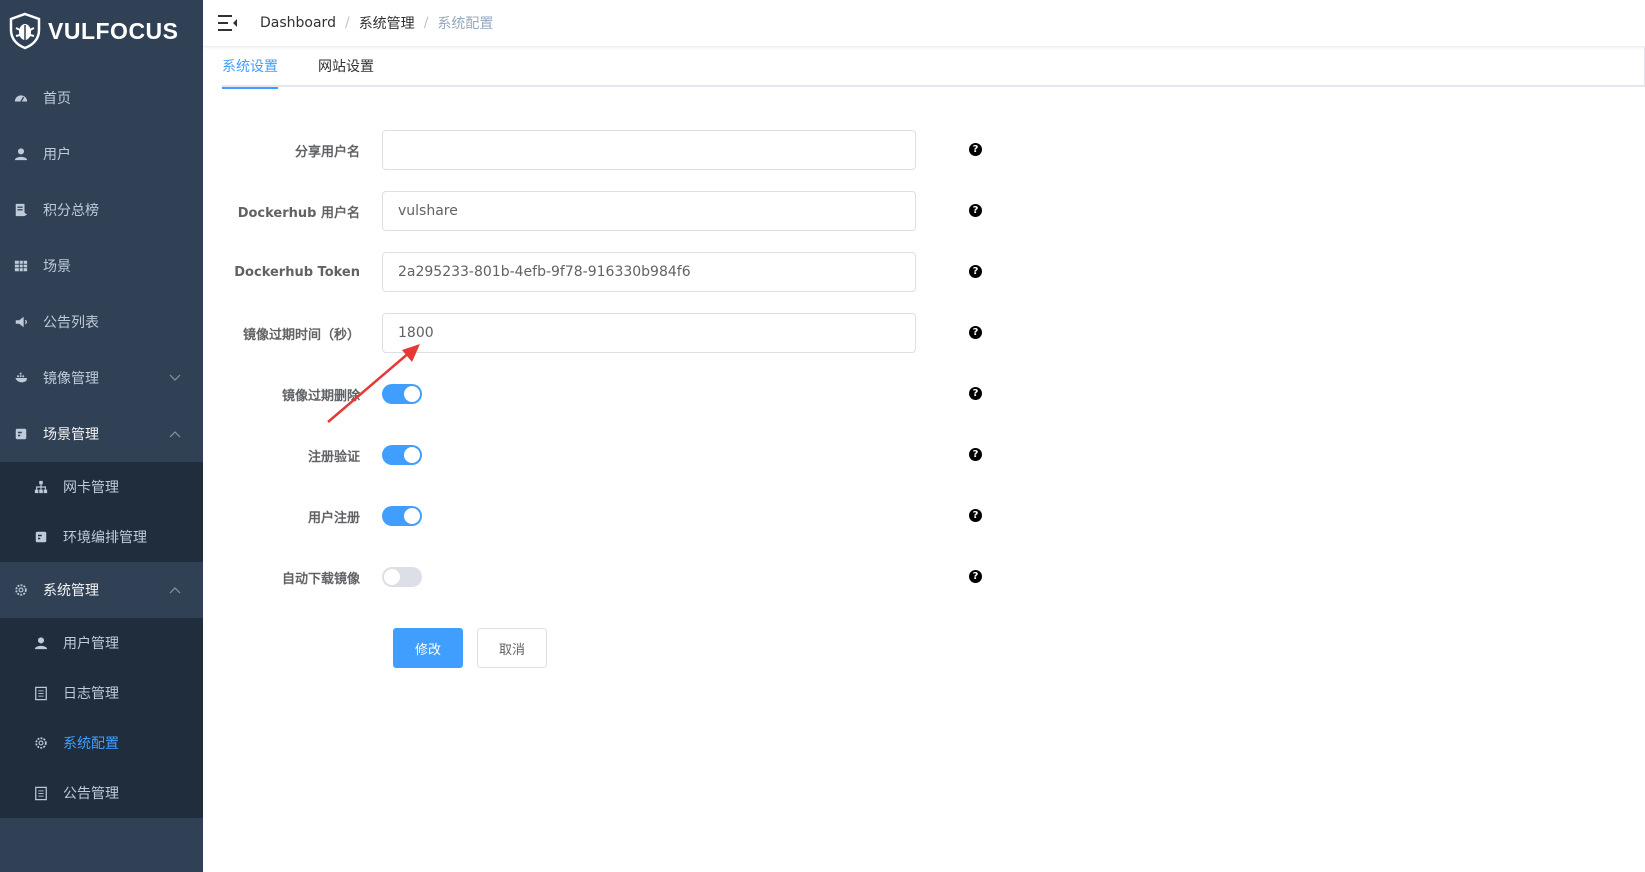 The height and width of the screenshot is (872, 1645). Describe the element at coordinates (612, 516) in the screenshot. I see `form-row-user-register: 用户注册` at that location.